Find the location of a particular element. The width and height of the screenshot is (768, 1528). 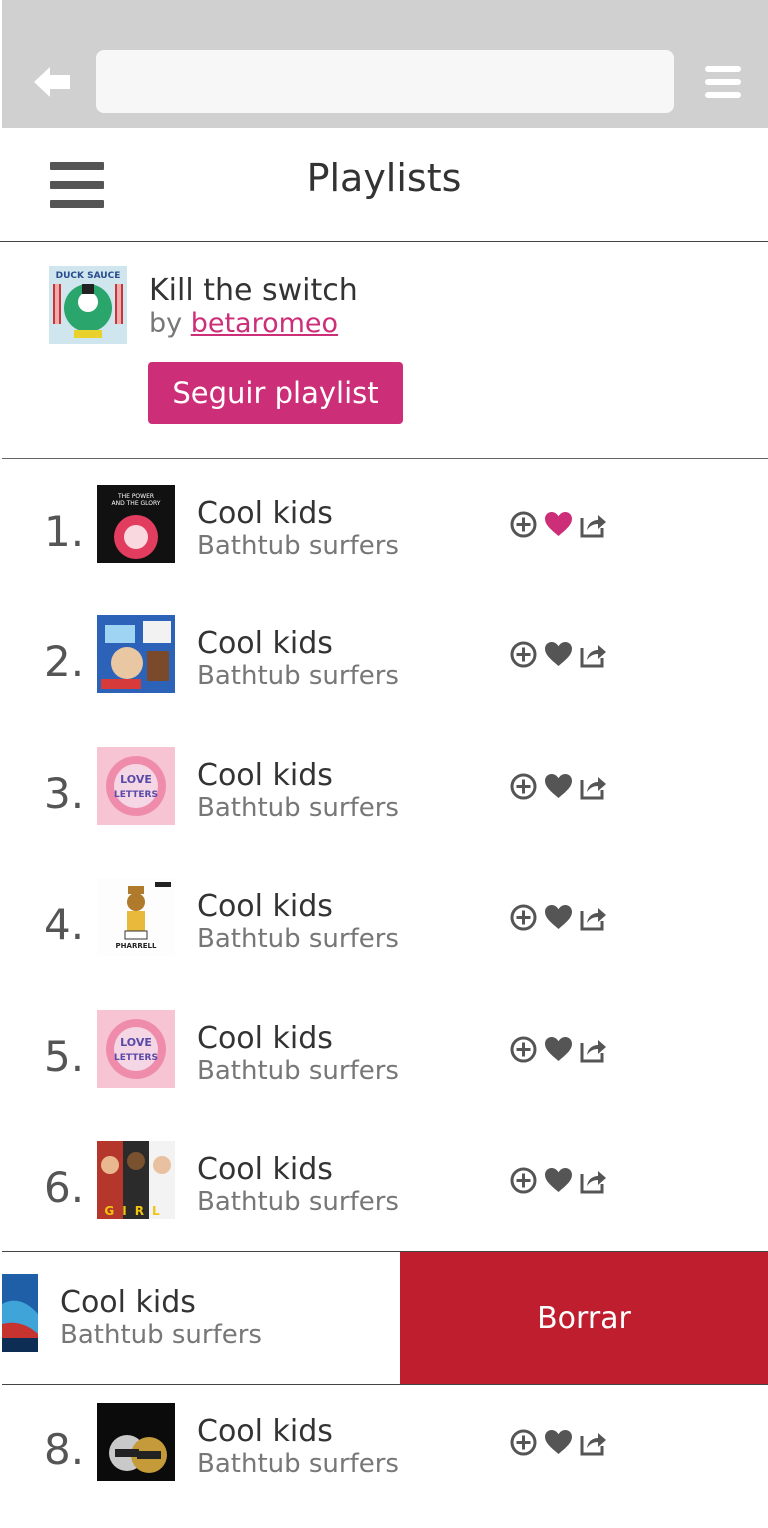

track-cover: PHARRELL is located at coordinates (136, 917).